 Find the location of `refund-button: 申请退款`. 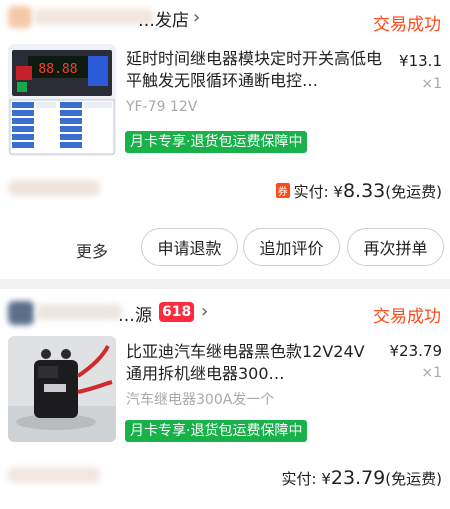

refund-button: 申请退款 is located at coordinates (189, 247).